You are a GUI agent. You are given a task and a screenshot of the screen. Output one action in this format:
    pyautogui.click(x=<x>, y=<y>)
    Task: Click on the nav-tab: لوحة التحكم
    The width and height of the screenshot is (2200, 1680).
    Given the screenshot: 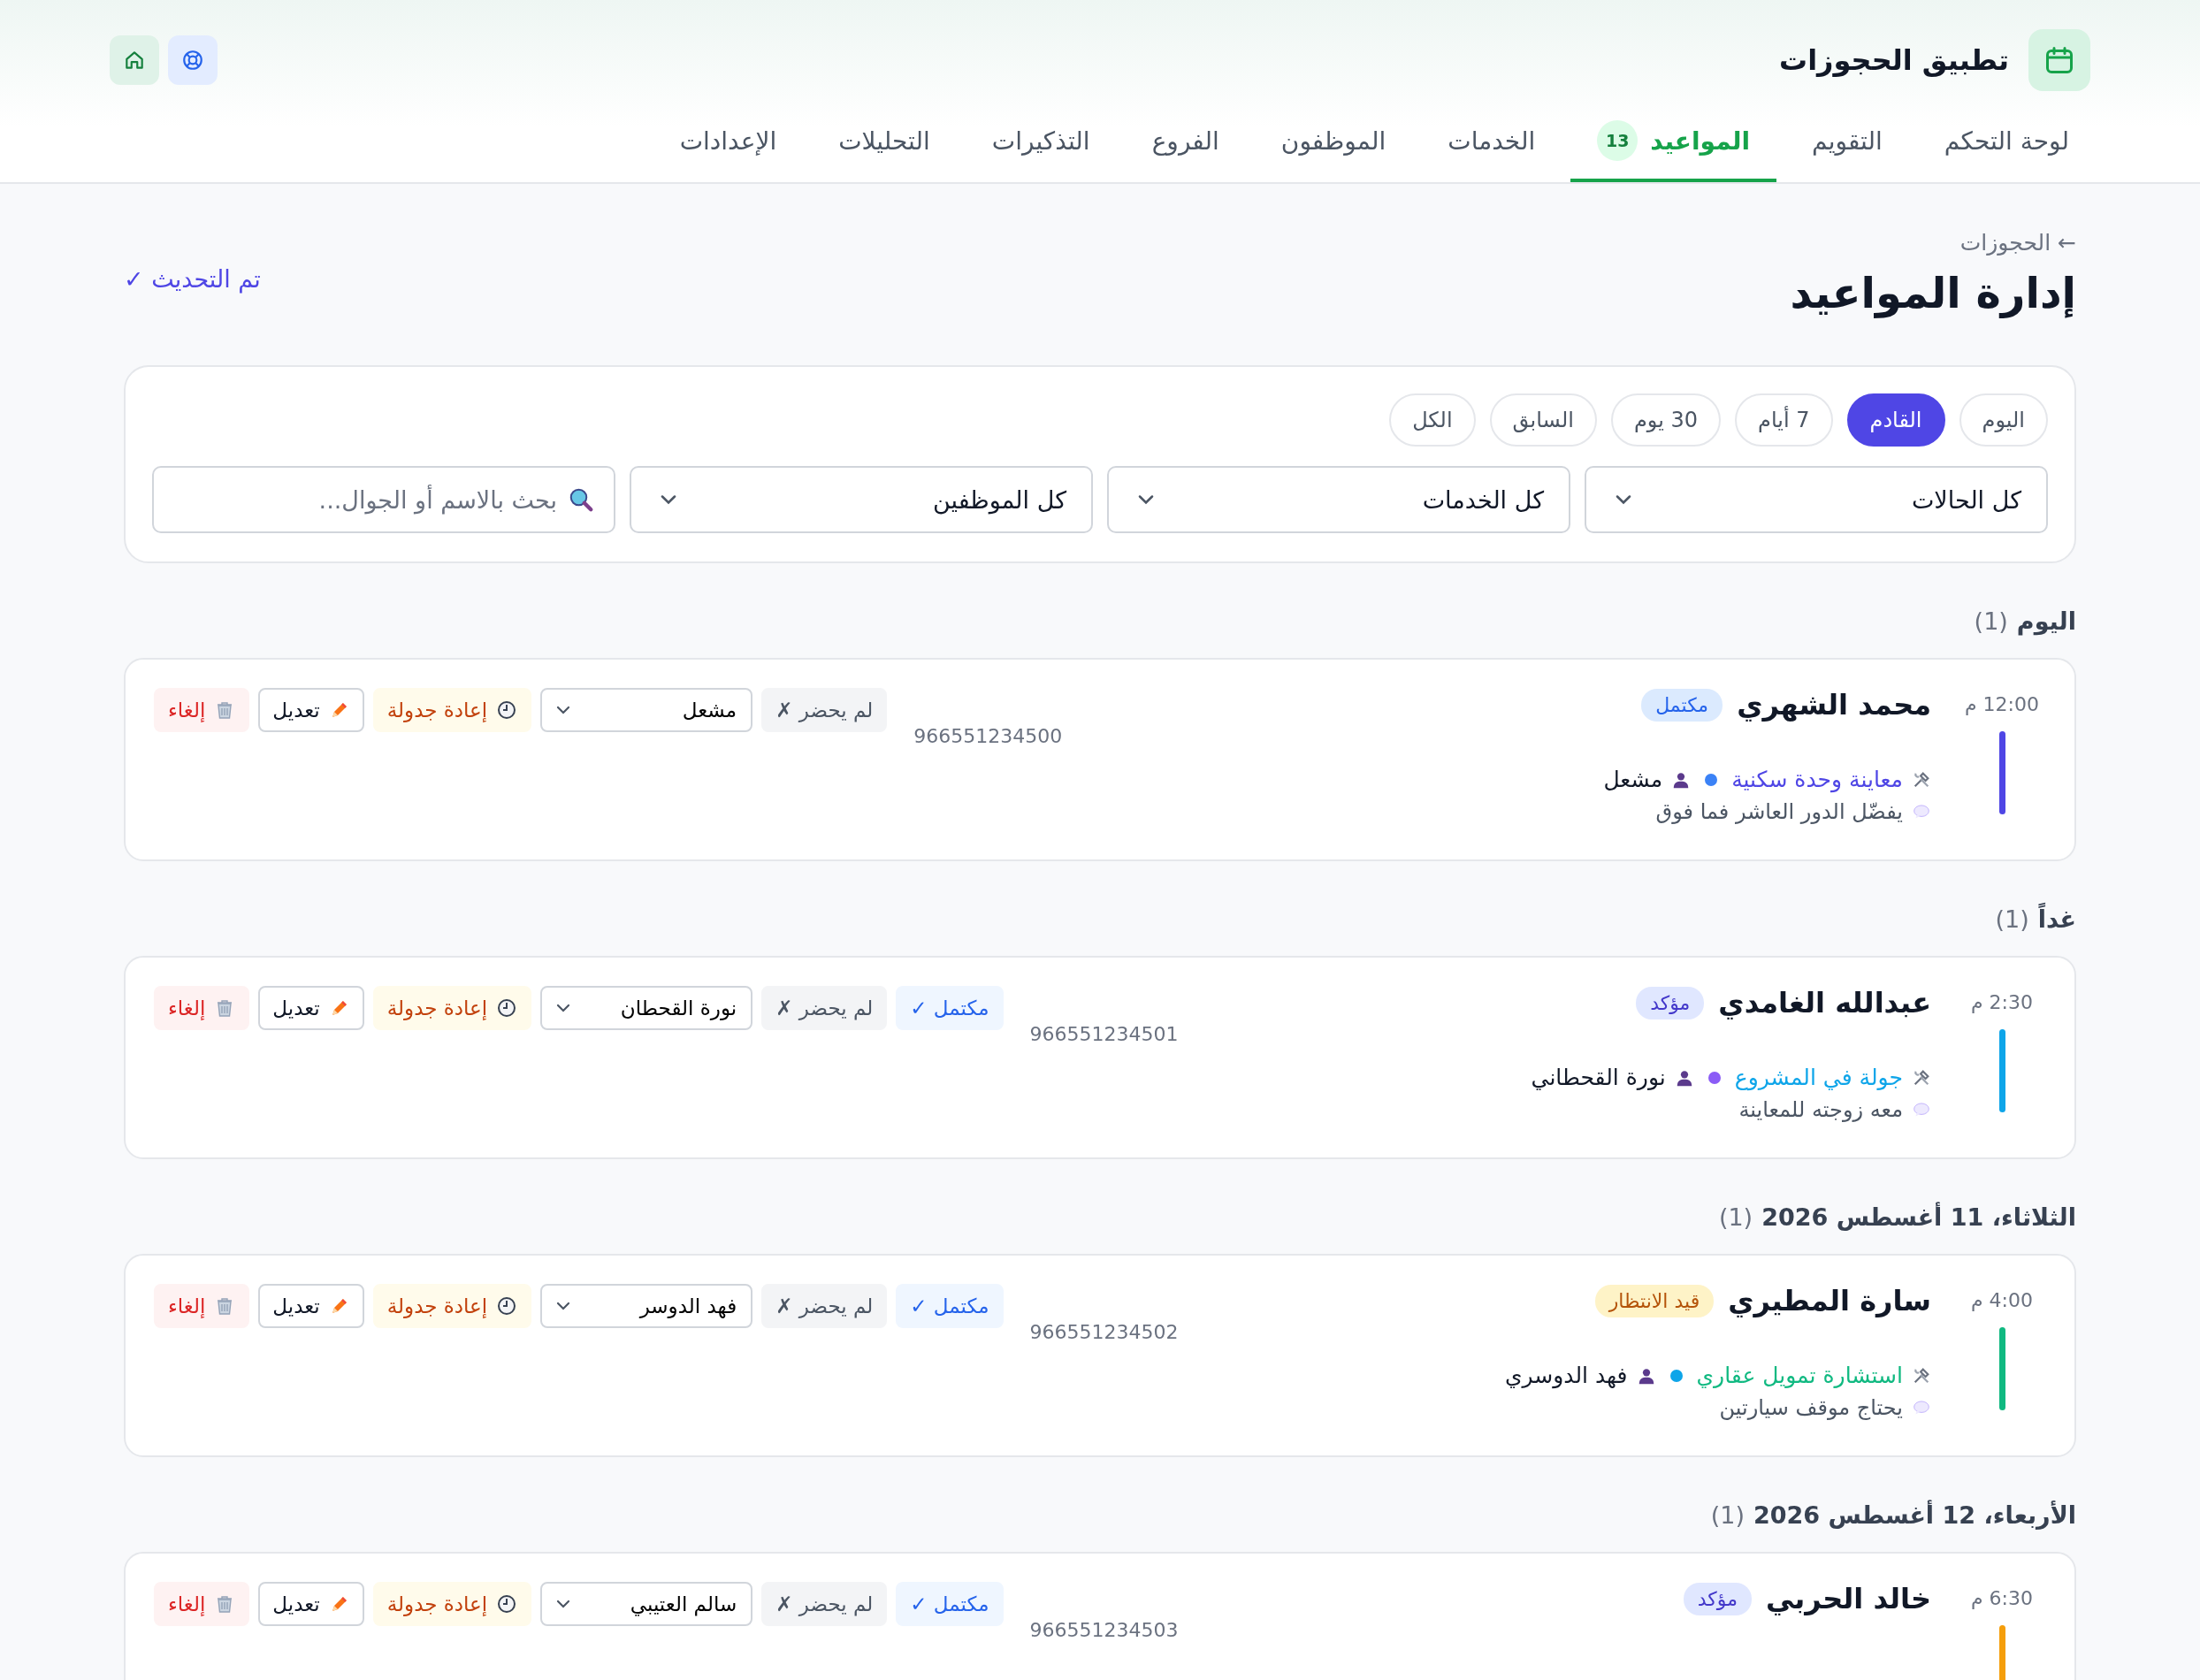 What is the action you would take?
    pyautogui.click(x=2006, y=144)
    